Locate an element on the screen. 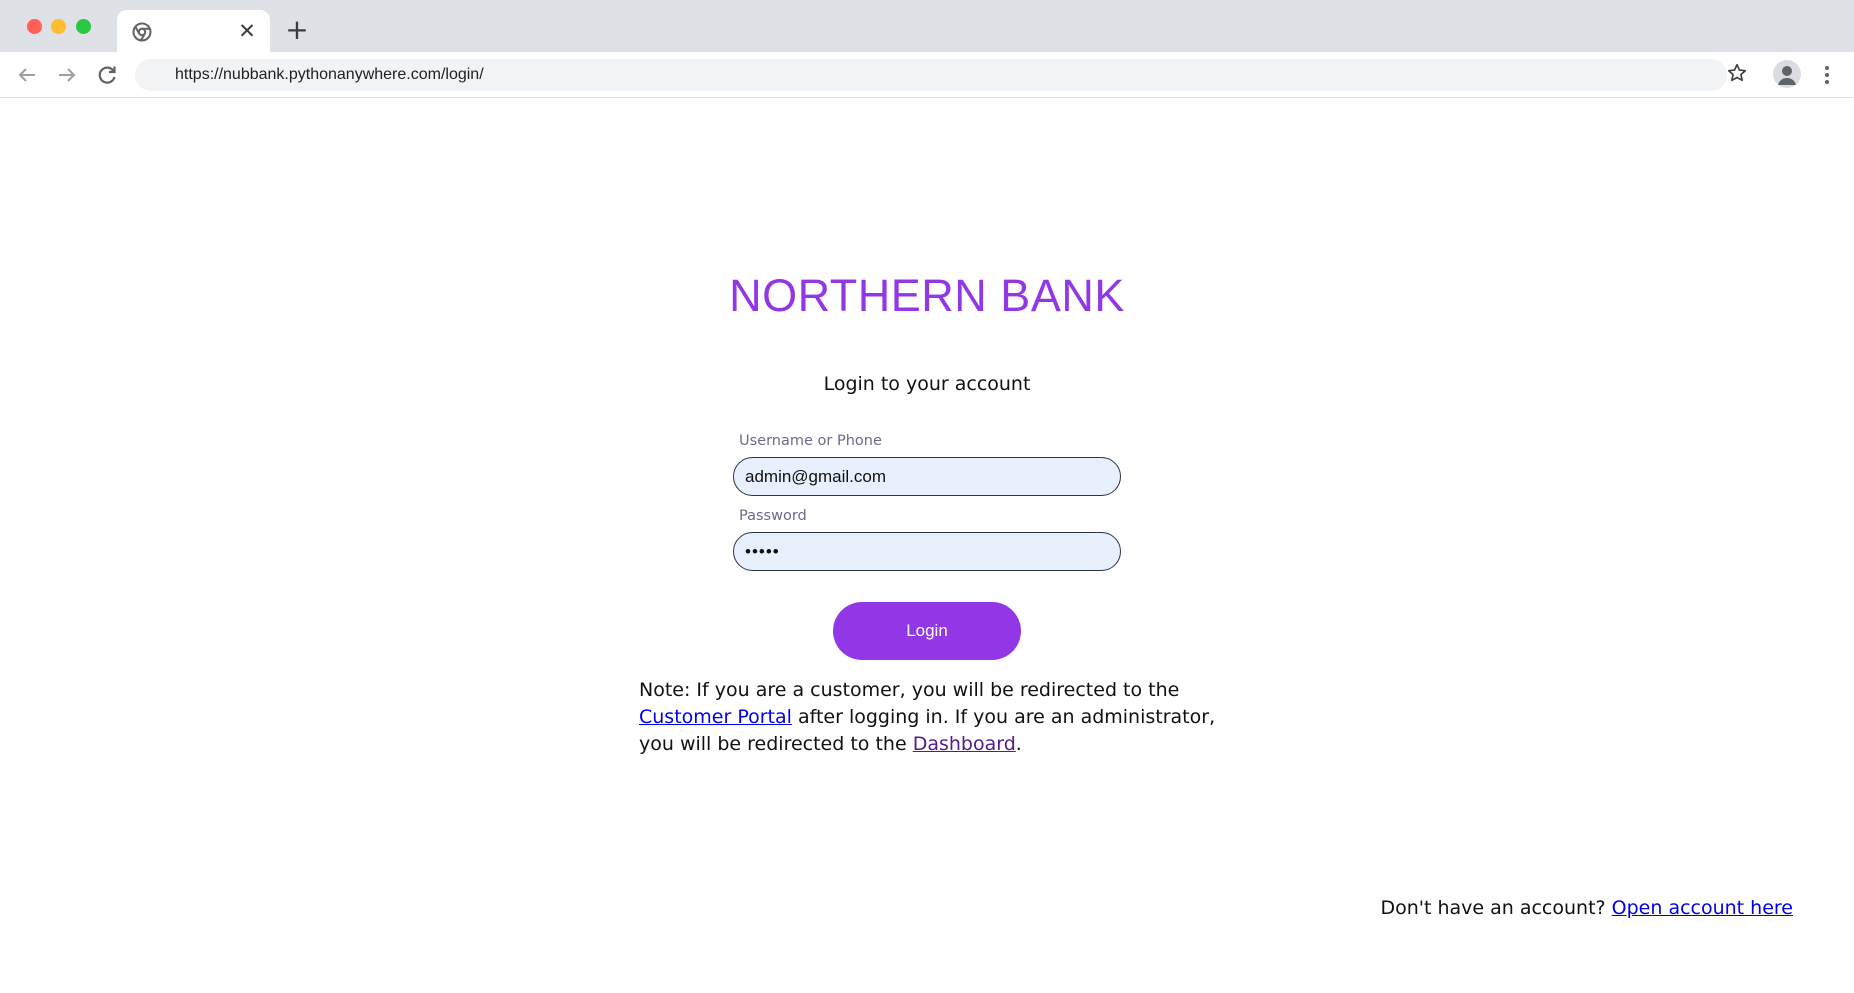  arrow-left-icon is located at coordinates (27, 75).